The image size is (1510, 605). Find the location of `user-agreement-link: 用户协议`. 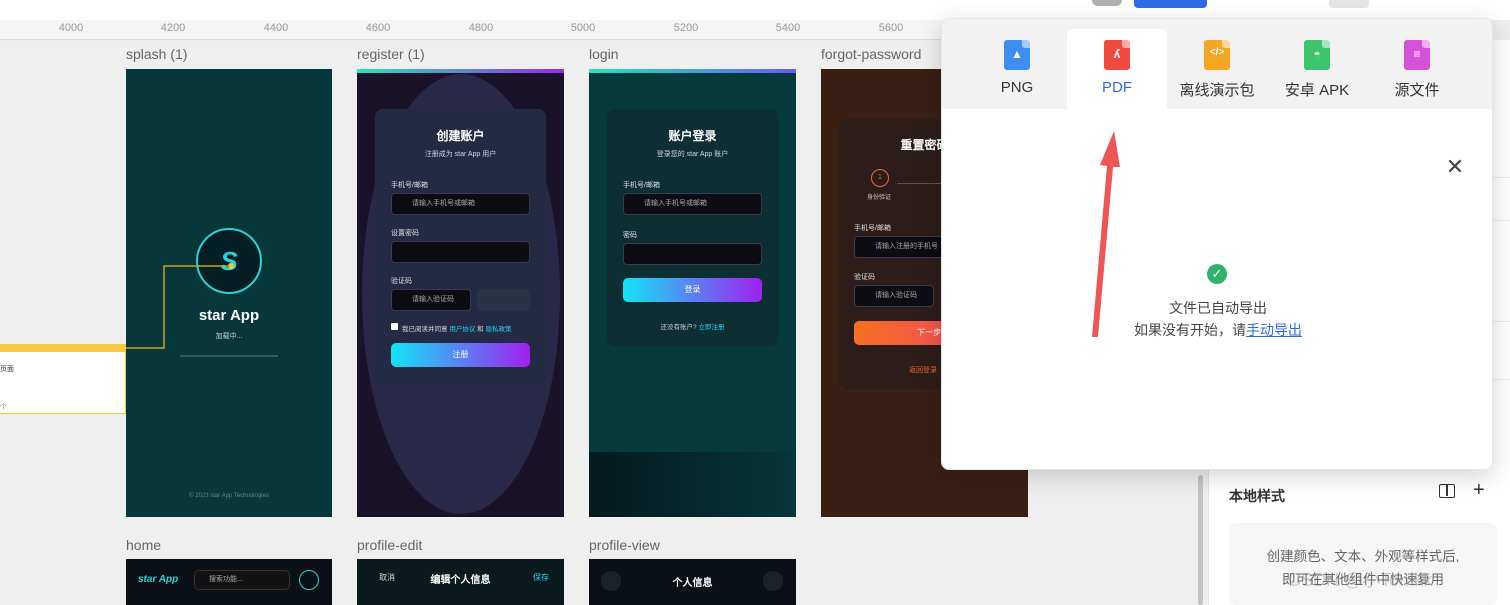

user-agreement-link: 用户协议 is located at coordinates (462, 329).